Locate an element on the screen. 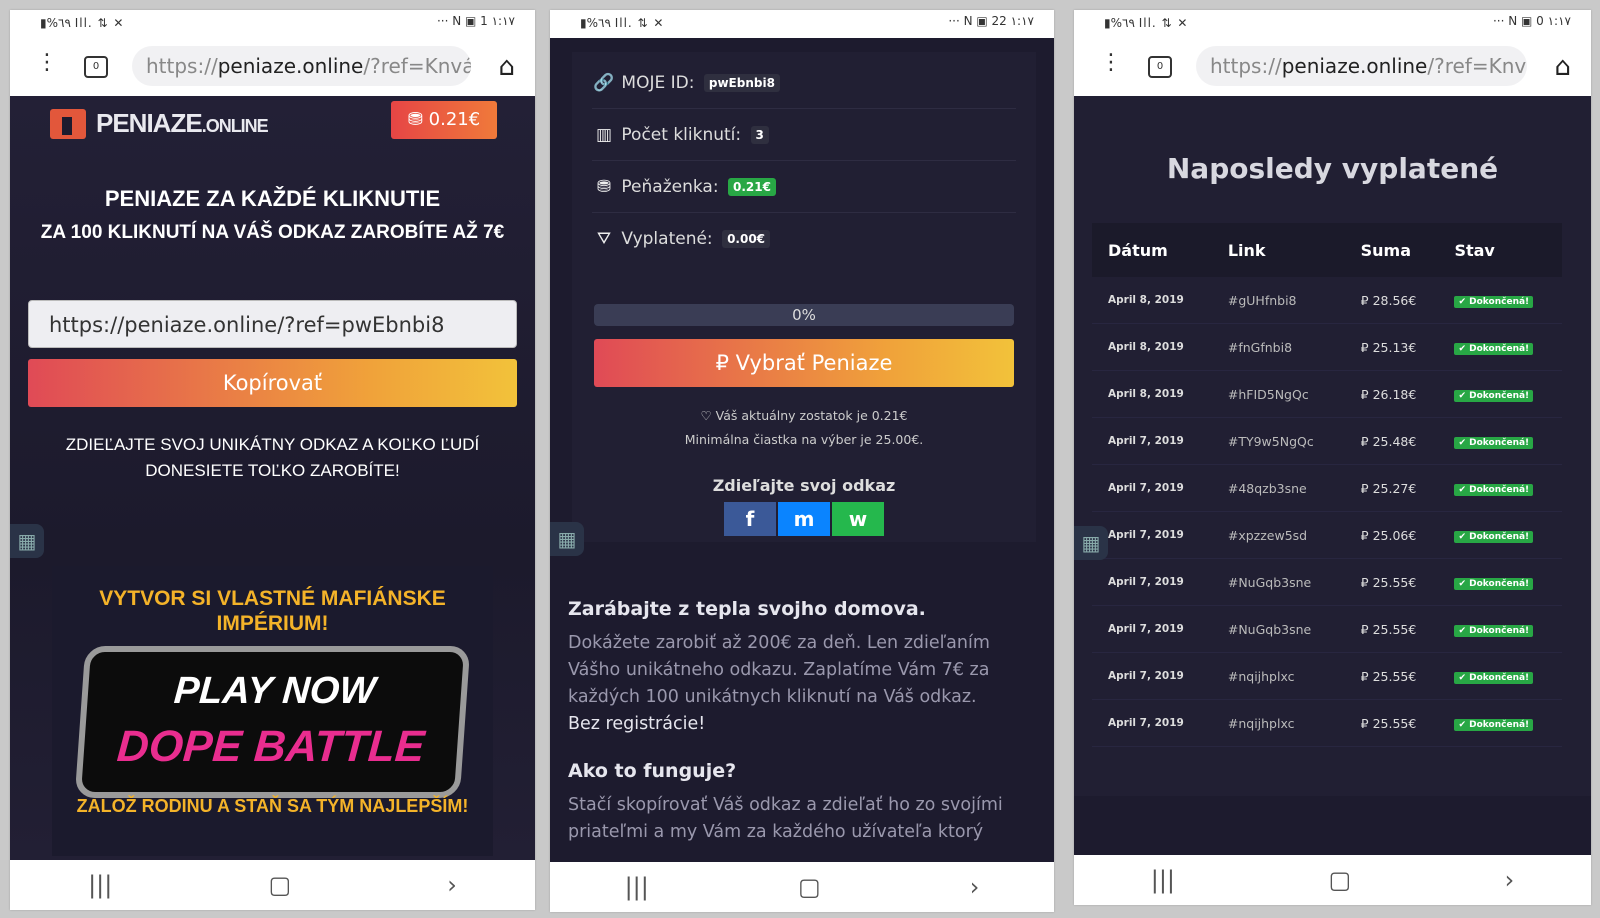 The height and width of the screenshot is (918, 1600). row-link: #NuGqb3sne is located at coordinates (1278, 582).